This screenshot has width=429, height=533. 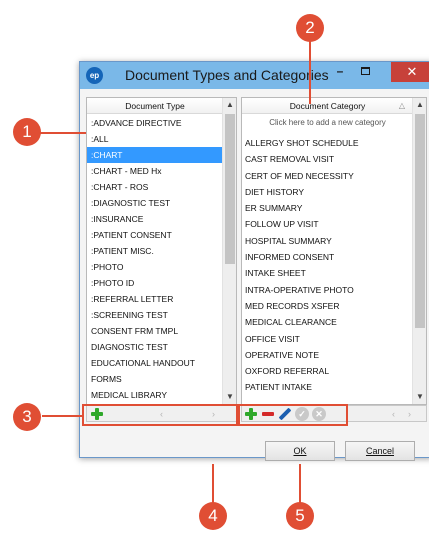 I want to click on callout-4: 4, so click(x=213, y=516).